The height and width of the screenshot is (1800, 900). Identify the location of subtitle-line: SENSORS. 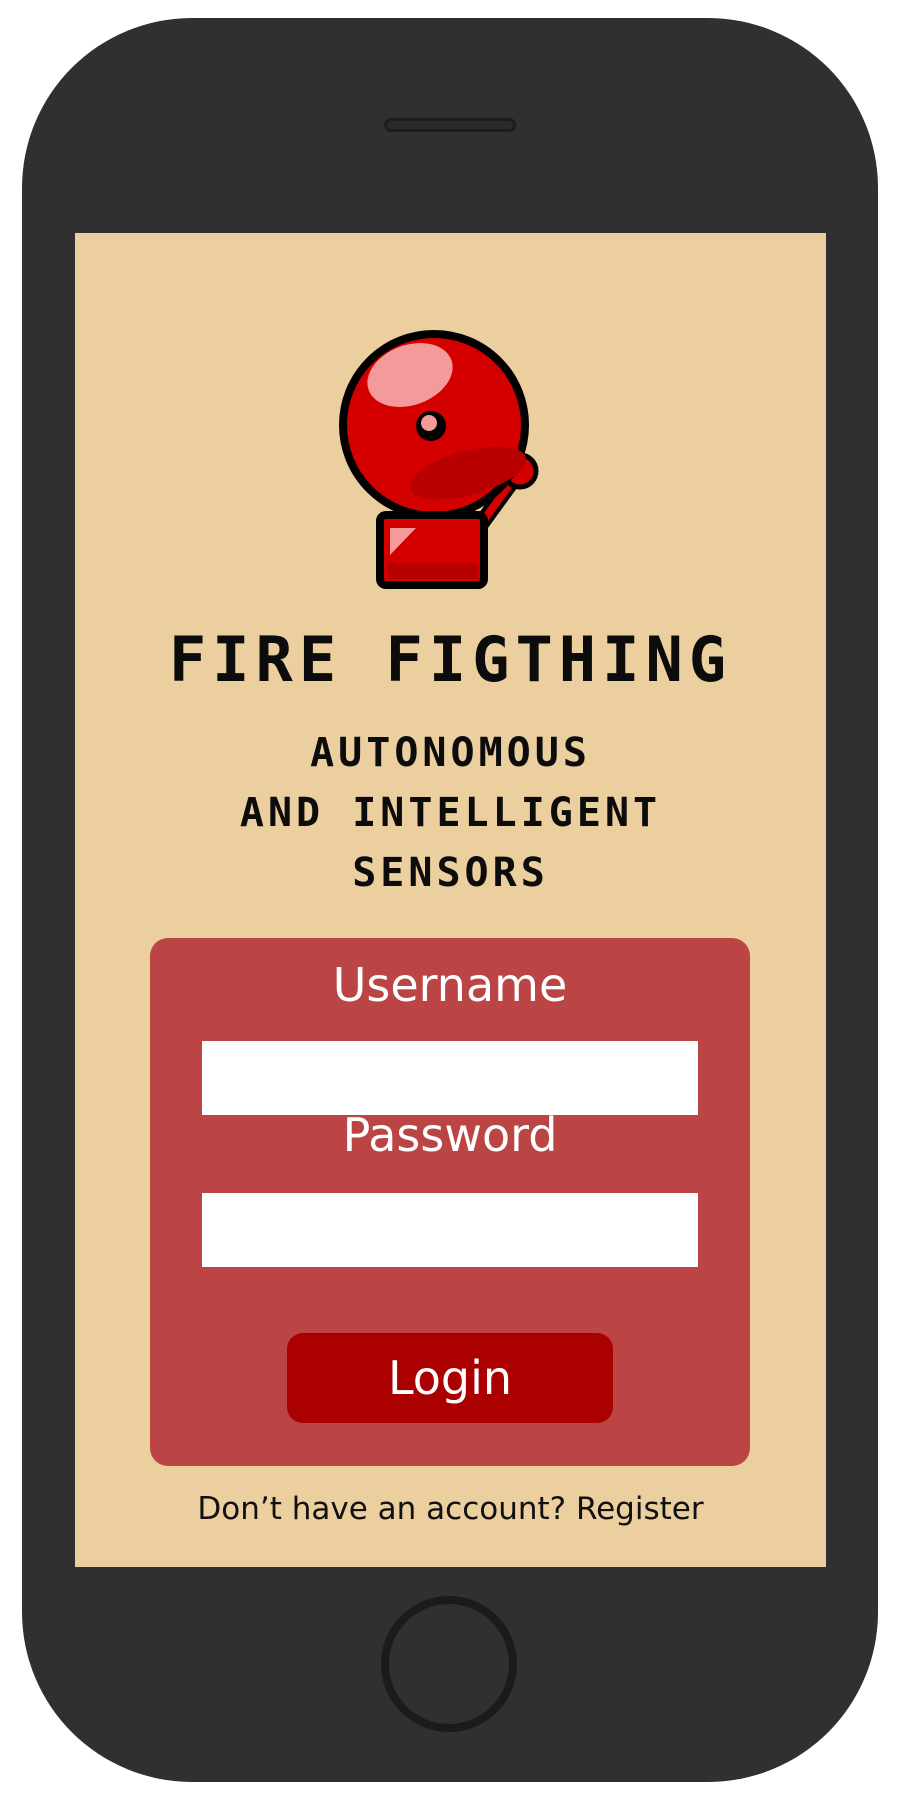
(450, 873).